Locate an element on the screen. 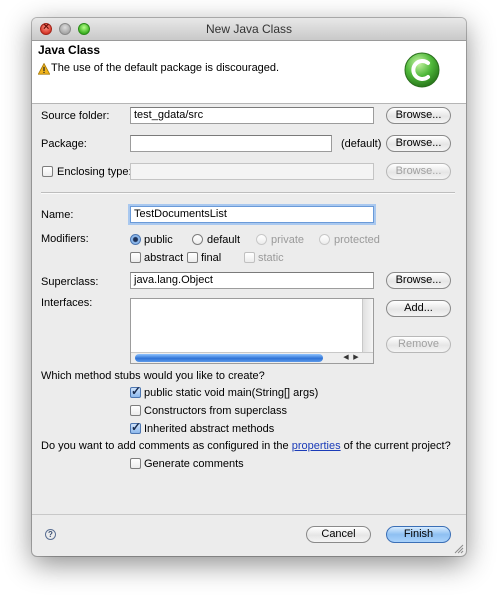 This screenshot has width=497, height=600. modifier-final-checkbox is located at coordinates (192, 257).